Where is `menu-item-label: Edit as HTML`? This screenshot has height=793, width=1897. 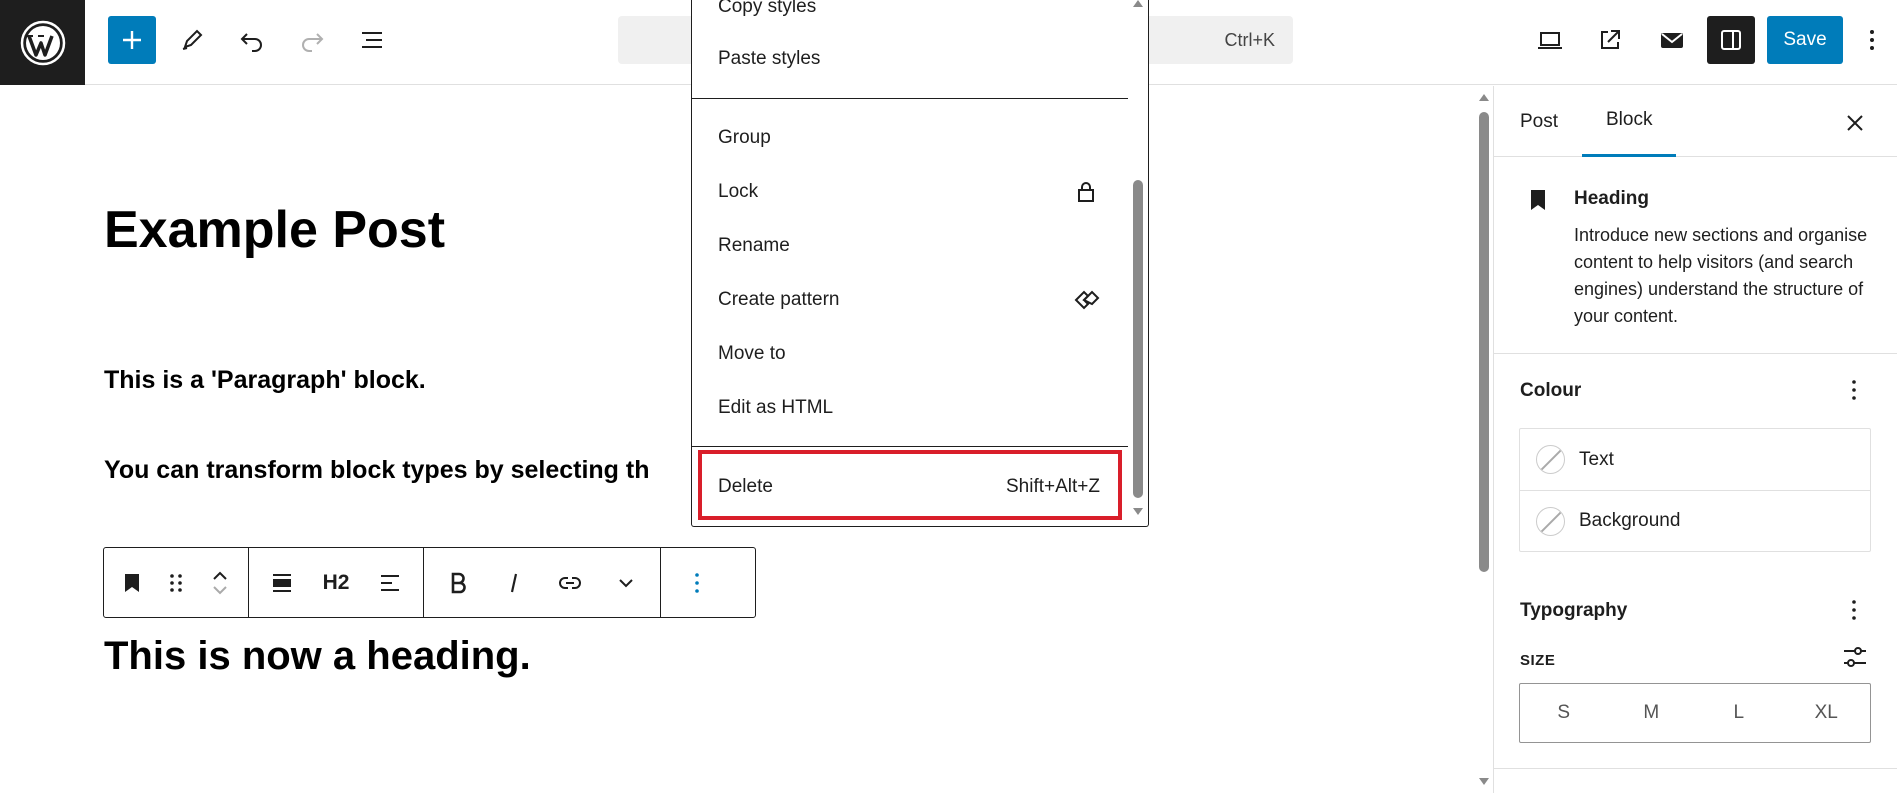 menu-item-label: Edit as HTML is located at coordinates (776, 407).